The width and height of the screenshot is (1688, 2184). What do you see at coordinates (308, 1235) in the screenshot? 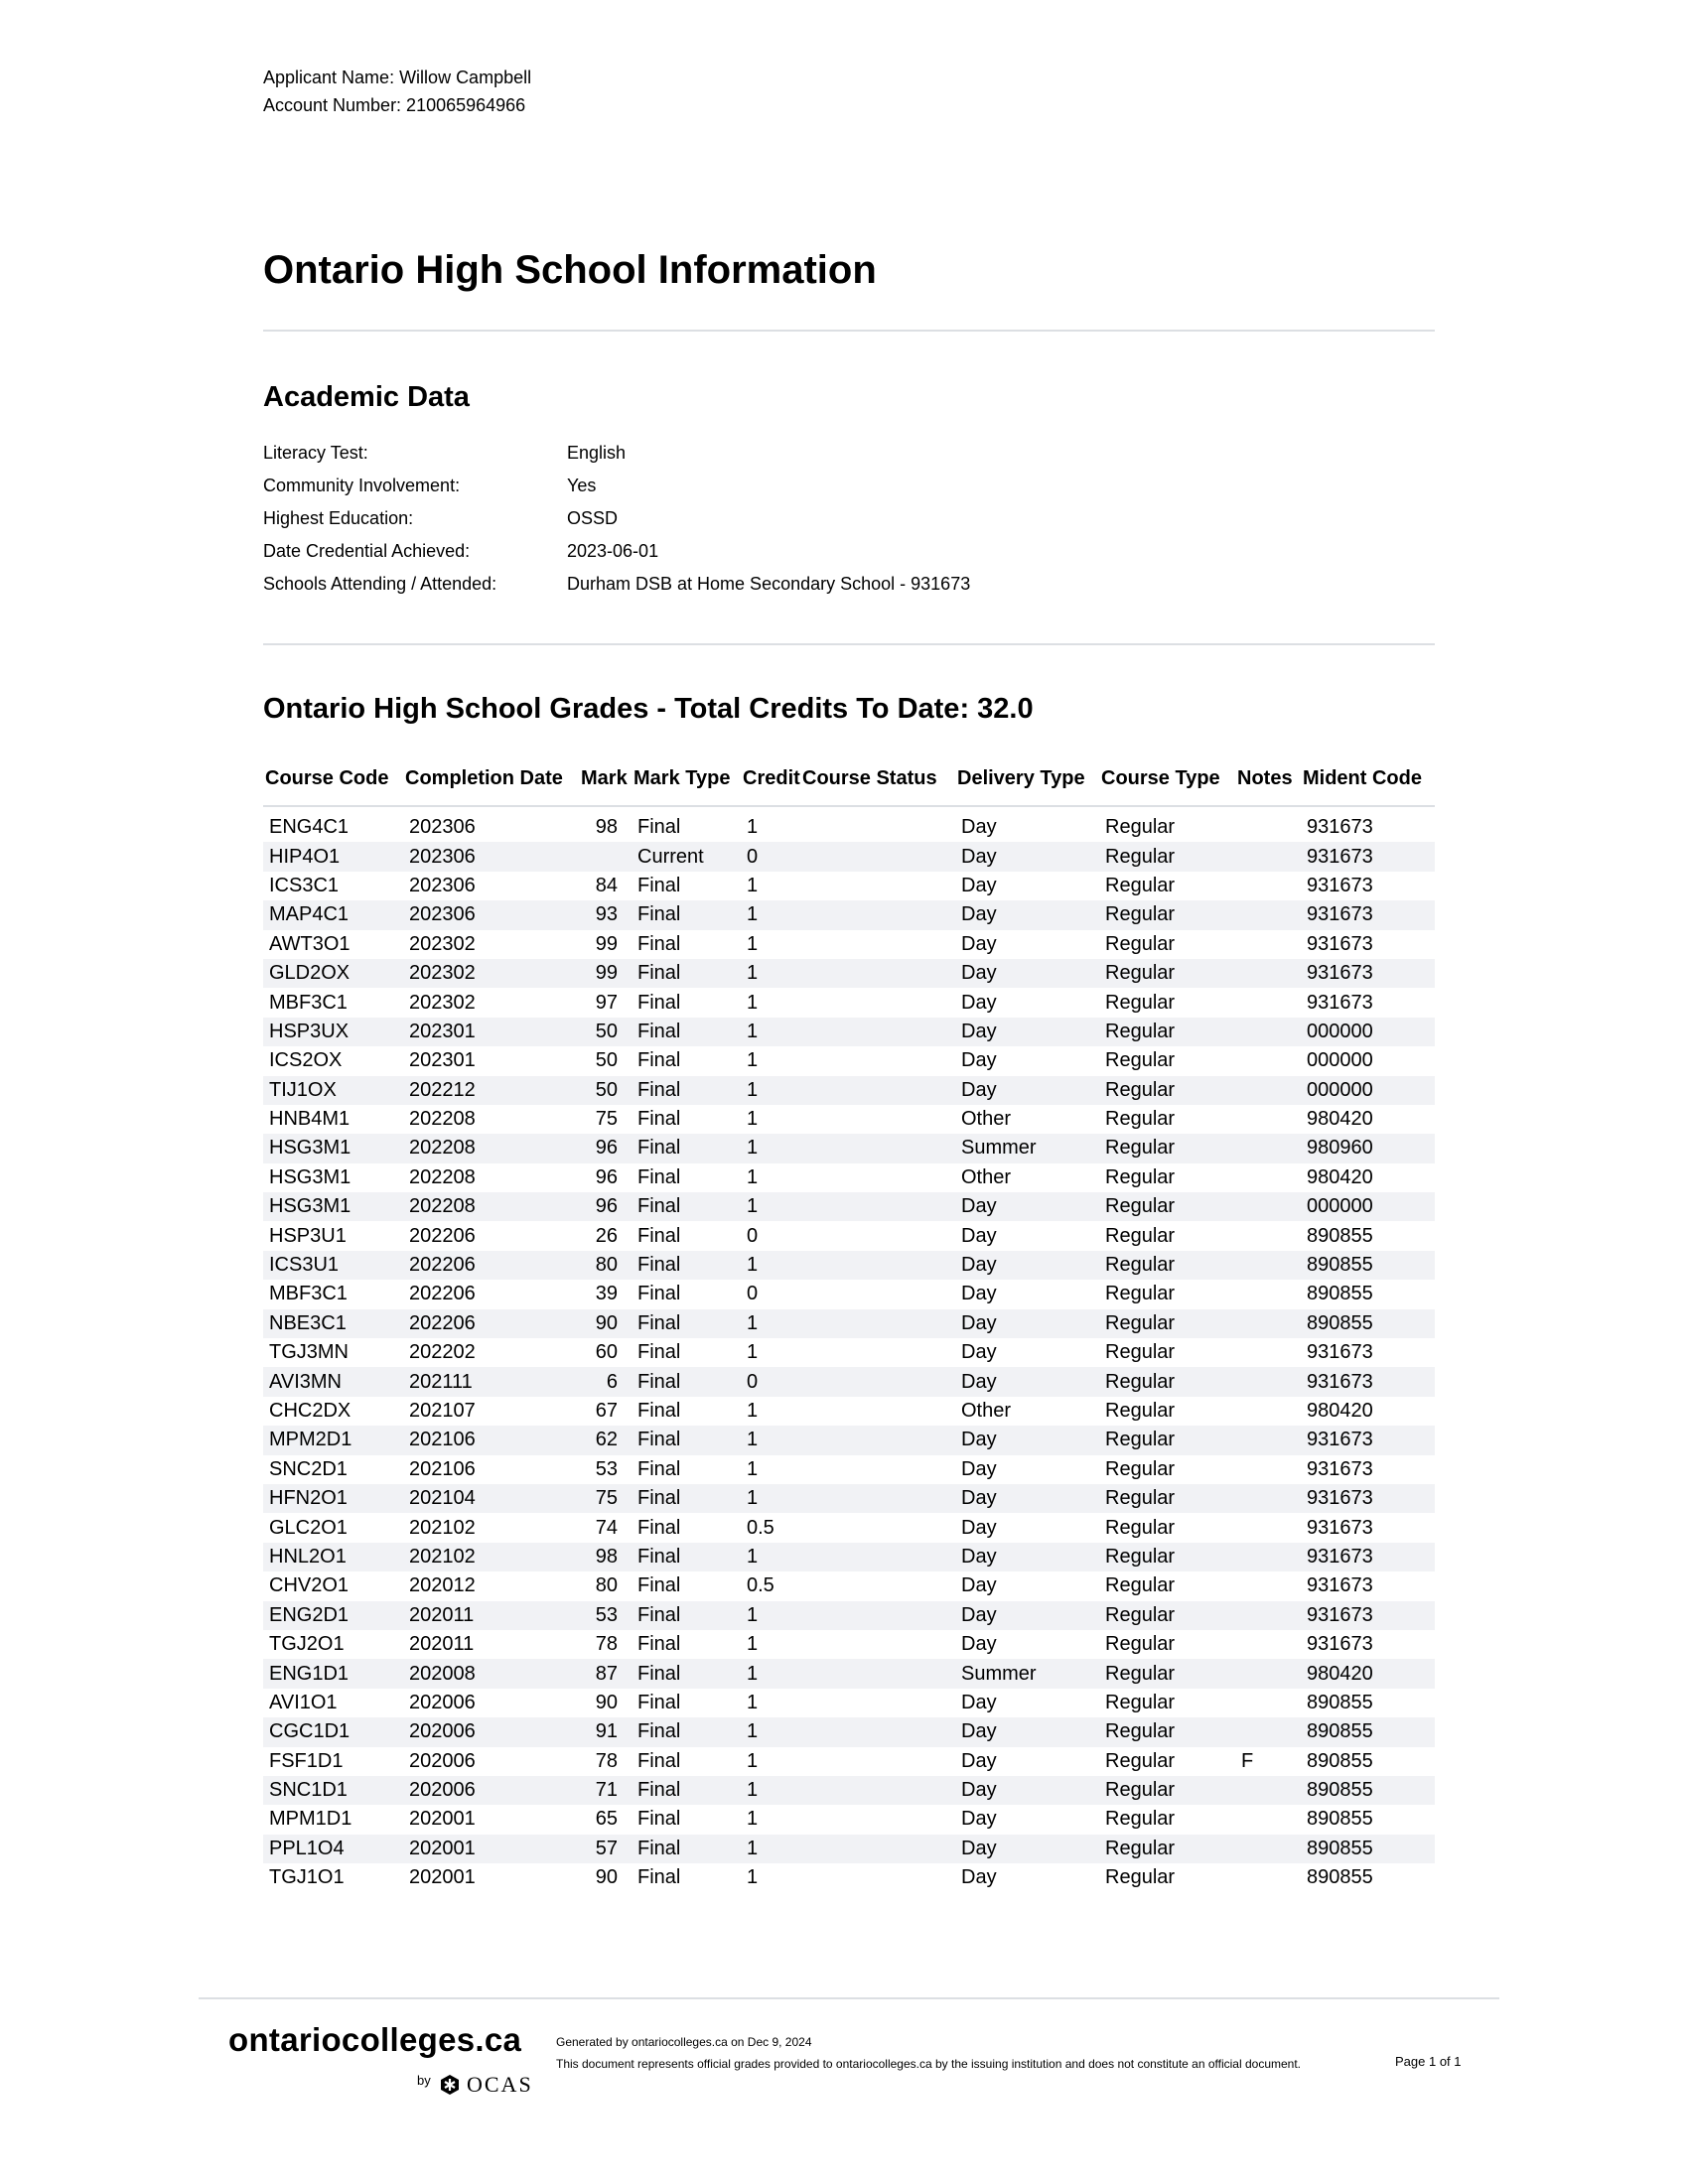
I see `table-cell: HSP3U1` at bounding box center [308, 1235].